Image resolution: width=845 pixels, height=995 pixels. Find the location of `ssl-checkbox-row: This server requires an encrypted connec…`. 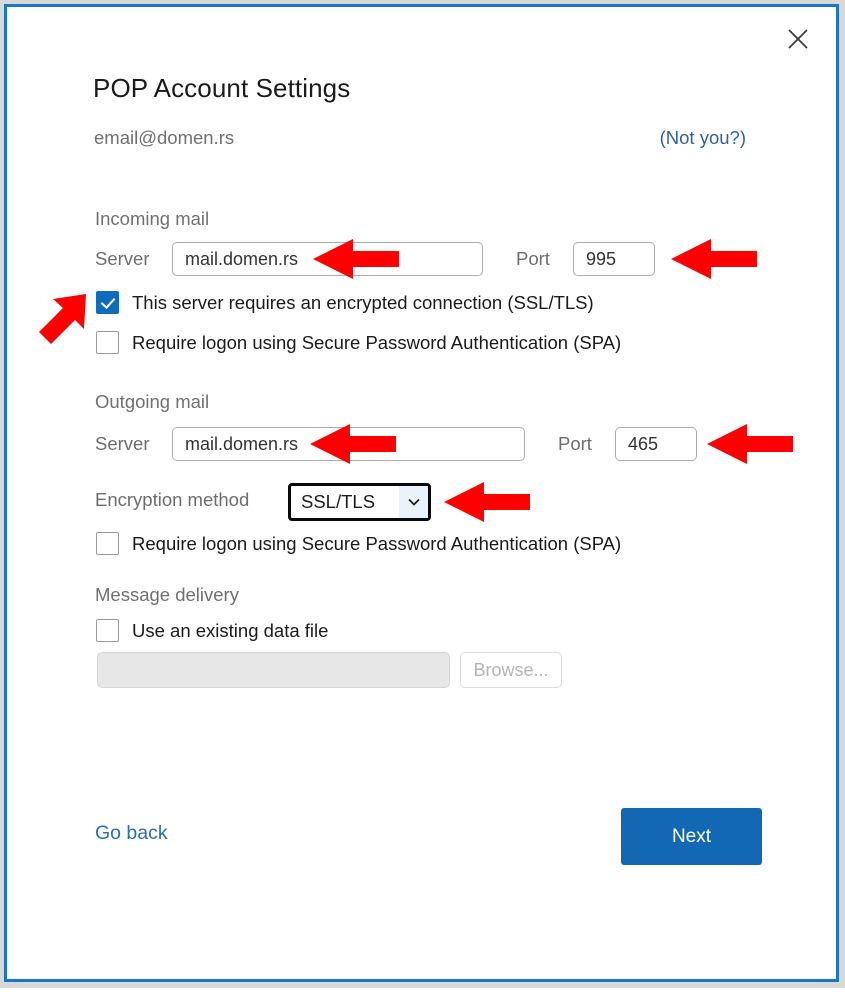

ssl-checkbox-row: This server requires an encrypted connec… is located at coordinates (345, 302).